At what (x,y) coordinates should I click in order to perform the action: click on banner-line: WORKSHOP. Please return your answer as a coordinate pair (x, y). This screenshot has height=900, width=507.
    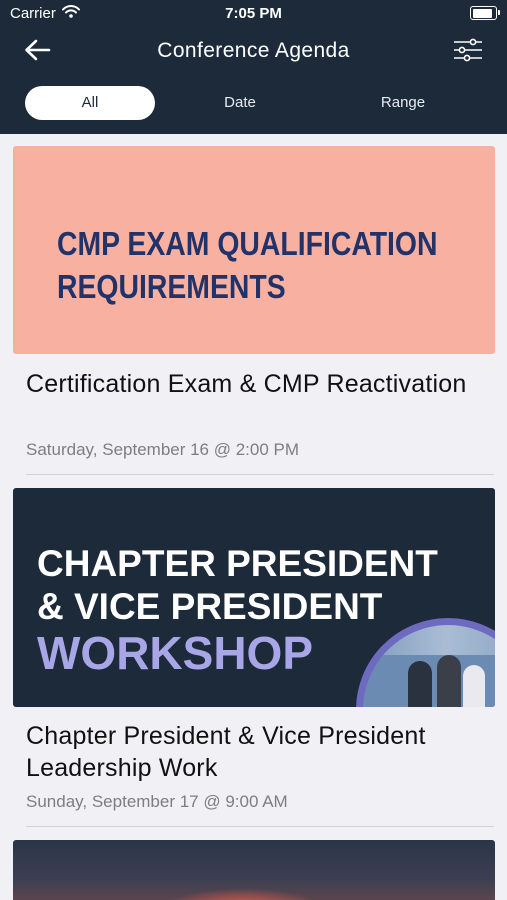
    Looking at the image, I should click on (175, 653).